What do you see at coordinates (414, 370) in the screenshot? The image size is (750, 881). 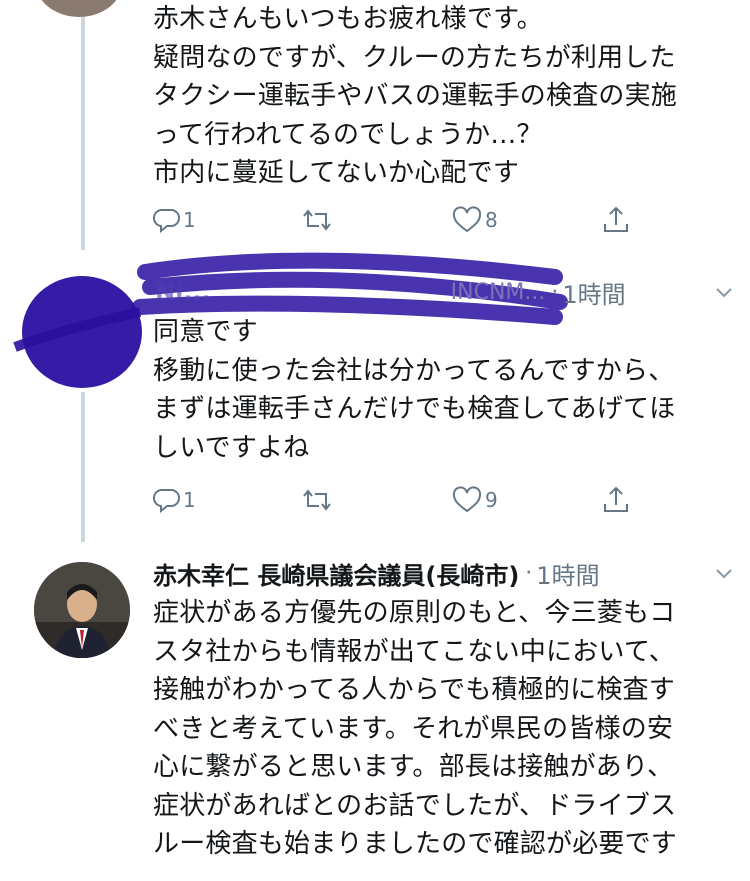 I see `text-line: 移動に使った会社は分かってるんですから、` at bounding box center [414, 370].